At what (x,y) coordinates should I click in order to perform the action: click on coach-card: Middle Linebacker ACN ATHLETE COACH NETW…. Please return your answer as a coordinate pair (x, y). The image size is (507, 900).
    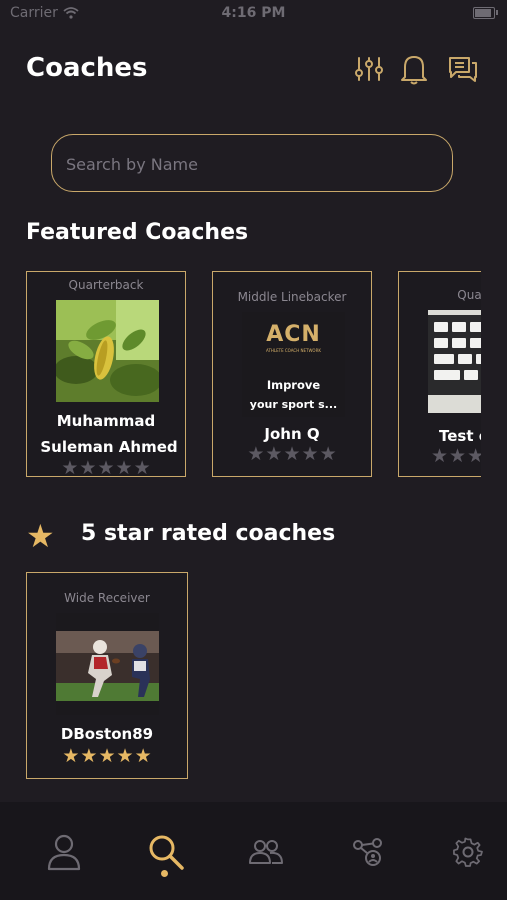
    Looking at the image, I should click on (292, 374).